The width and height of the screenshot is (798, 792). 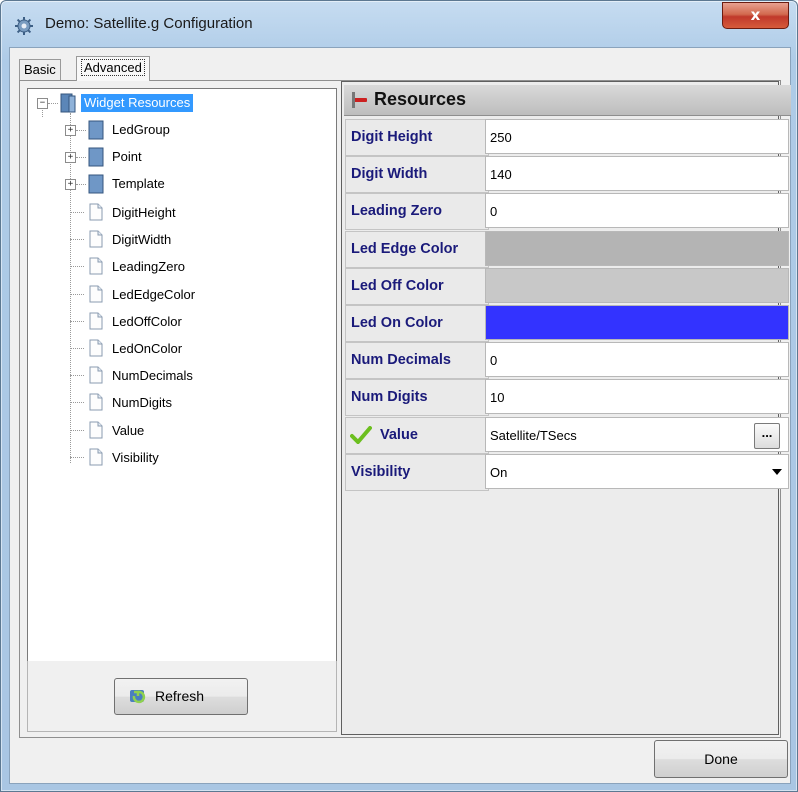 I want to click on property-name: Num Digits, so click(x=417, y=398).